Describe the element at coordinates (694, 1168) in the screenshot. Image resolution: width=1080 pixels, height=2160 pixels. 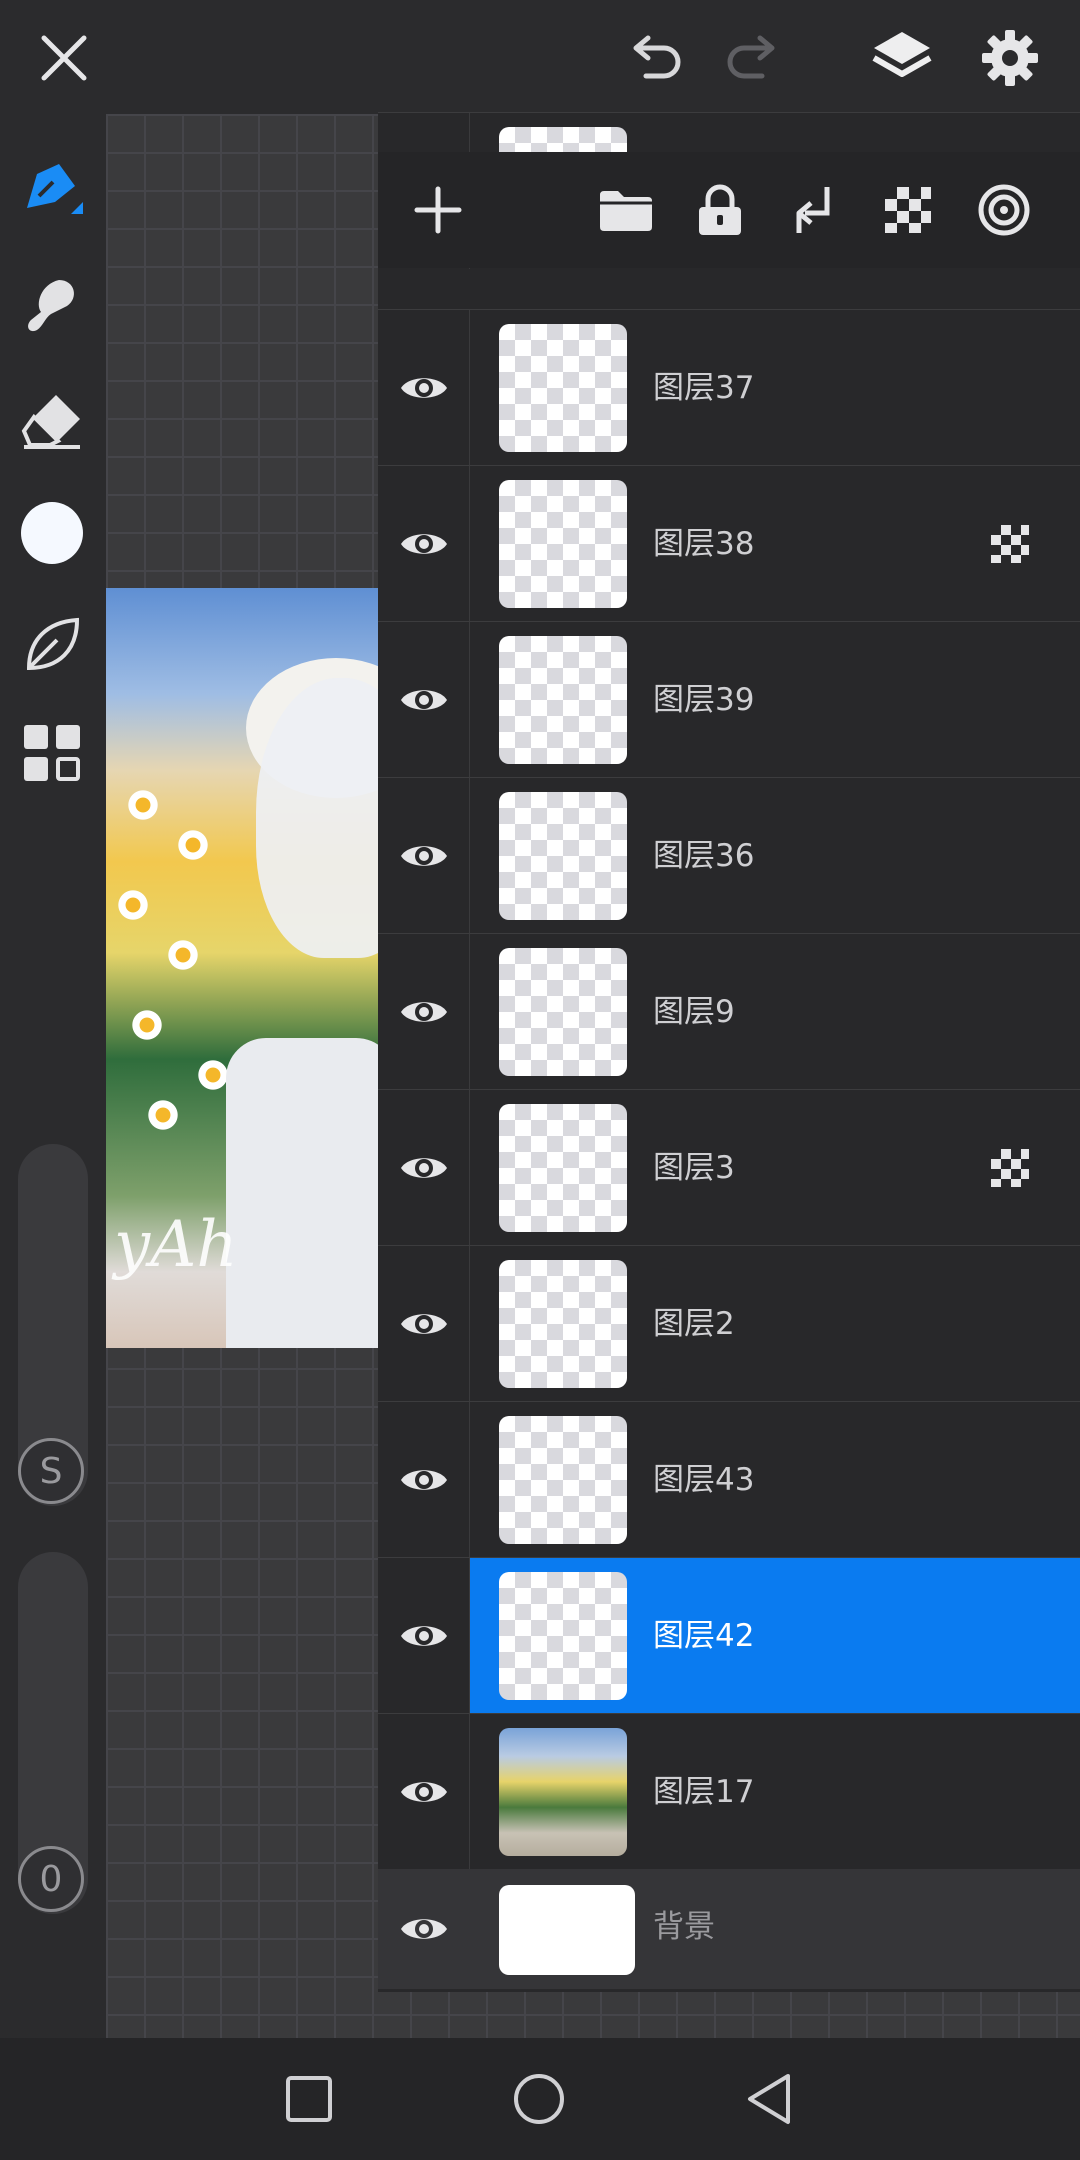
I see `layer-name: 图层3` at that location.